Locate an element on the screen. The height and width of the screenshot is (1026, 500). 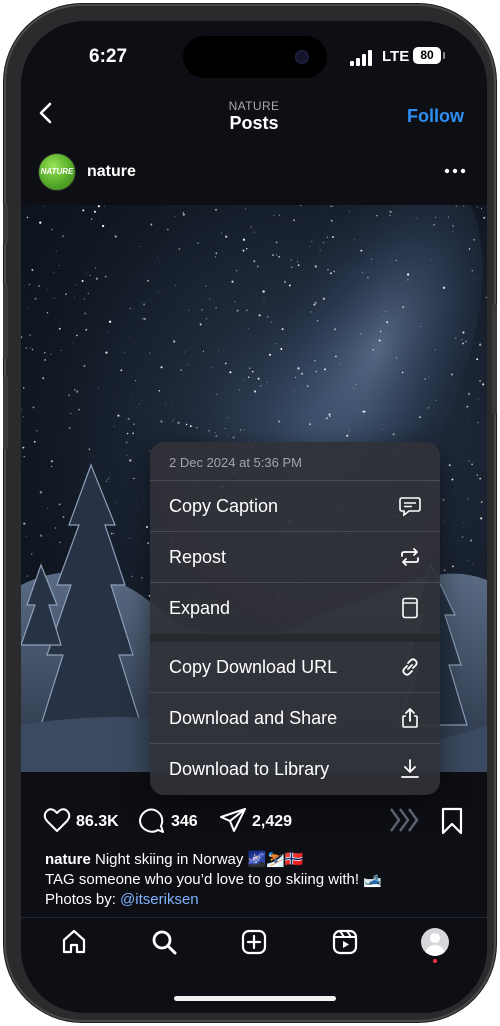
dynamic-island is located at coordinates (255, 57).